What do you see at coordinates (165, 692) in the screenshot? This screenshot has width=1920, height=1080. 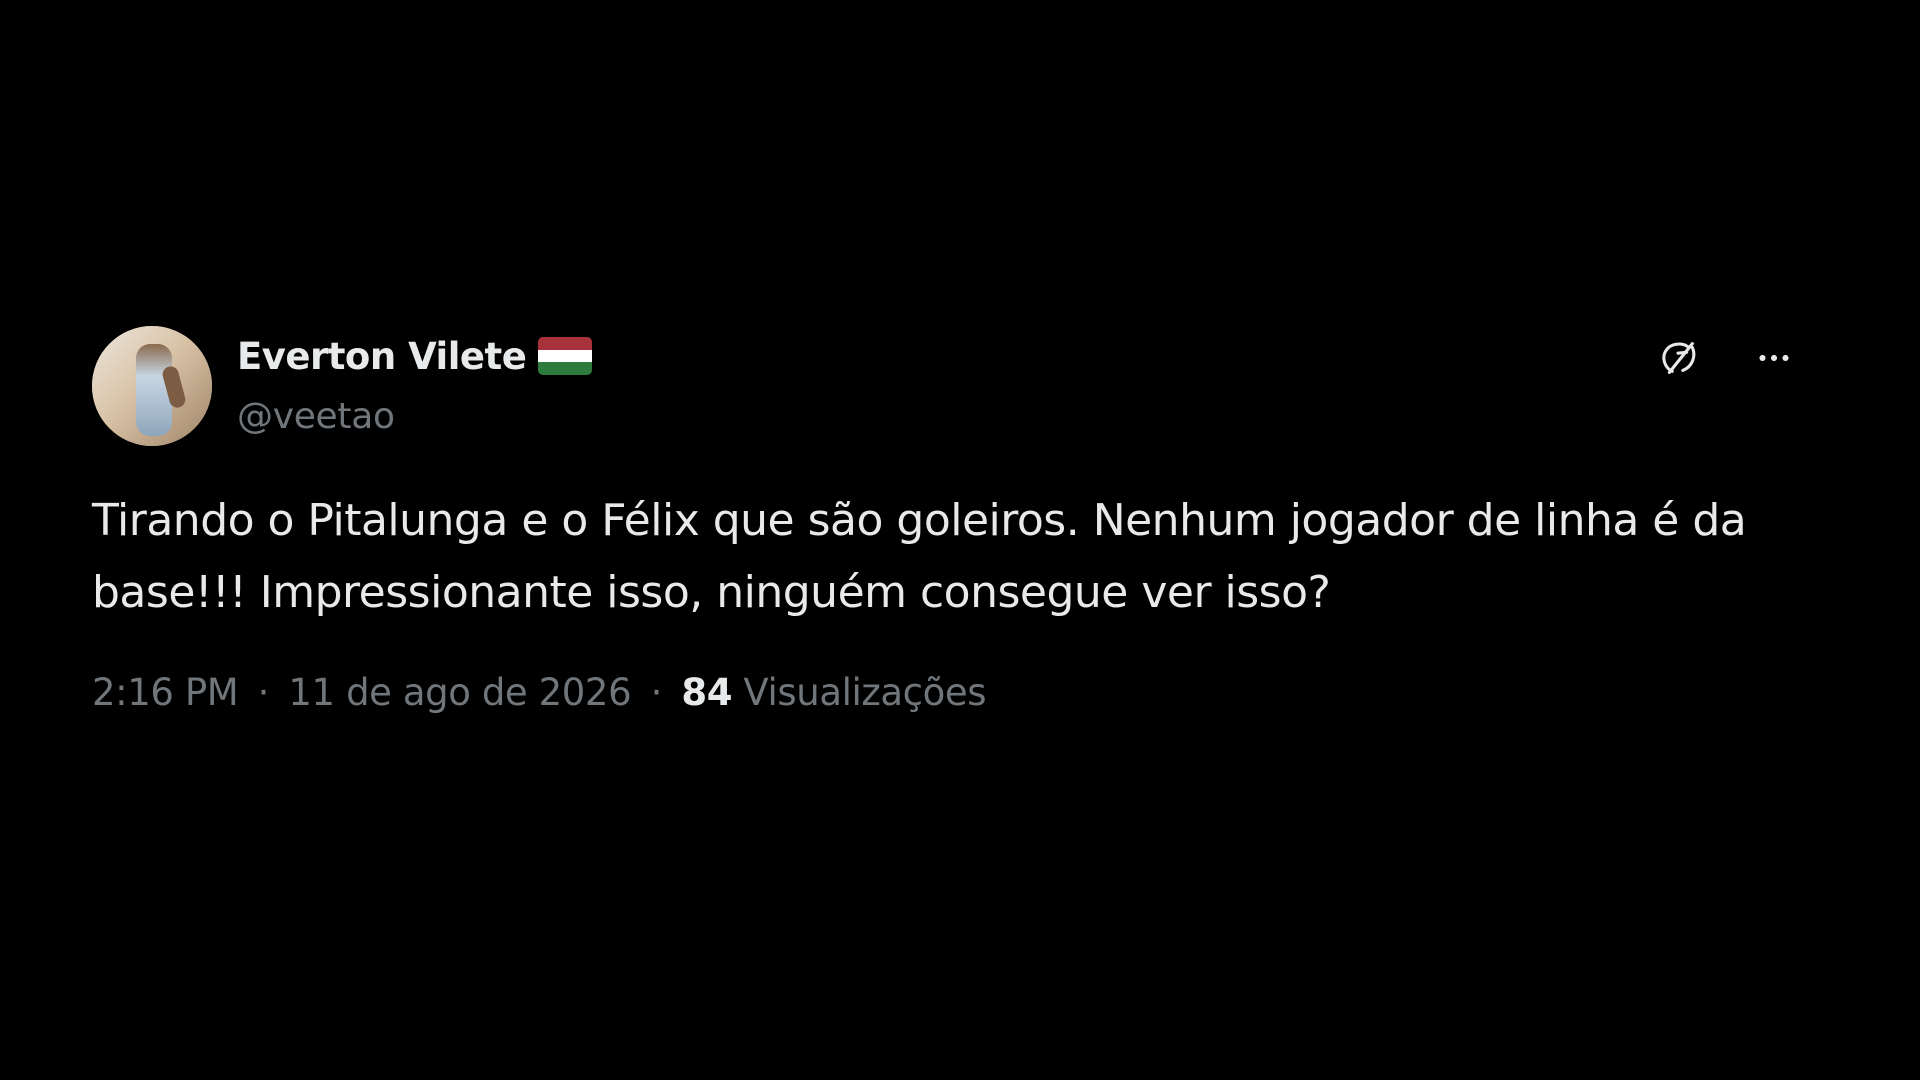 I see `tweet-time: 2:16 PM` at bounding box center [165, 692].